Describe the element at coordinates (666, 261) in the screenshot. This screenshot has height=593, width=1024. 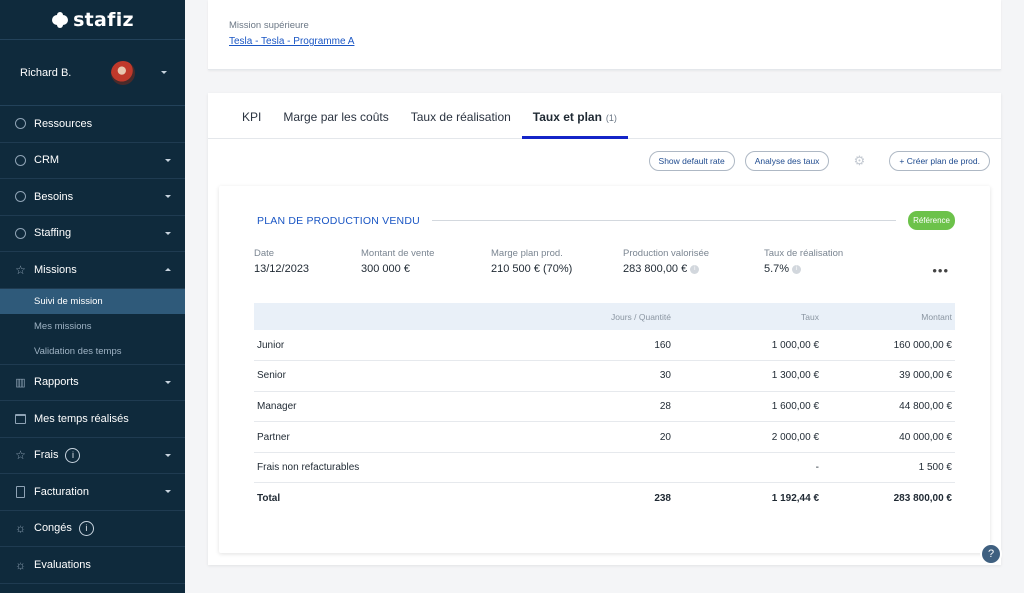
I see `stat-production-valorisee: Production valorisée 283 800,00 € i` at that location.